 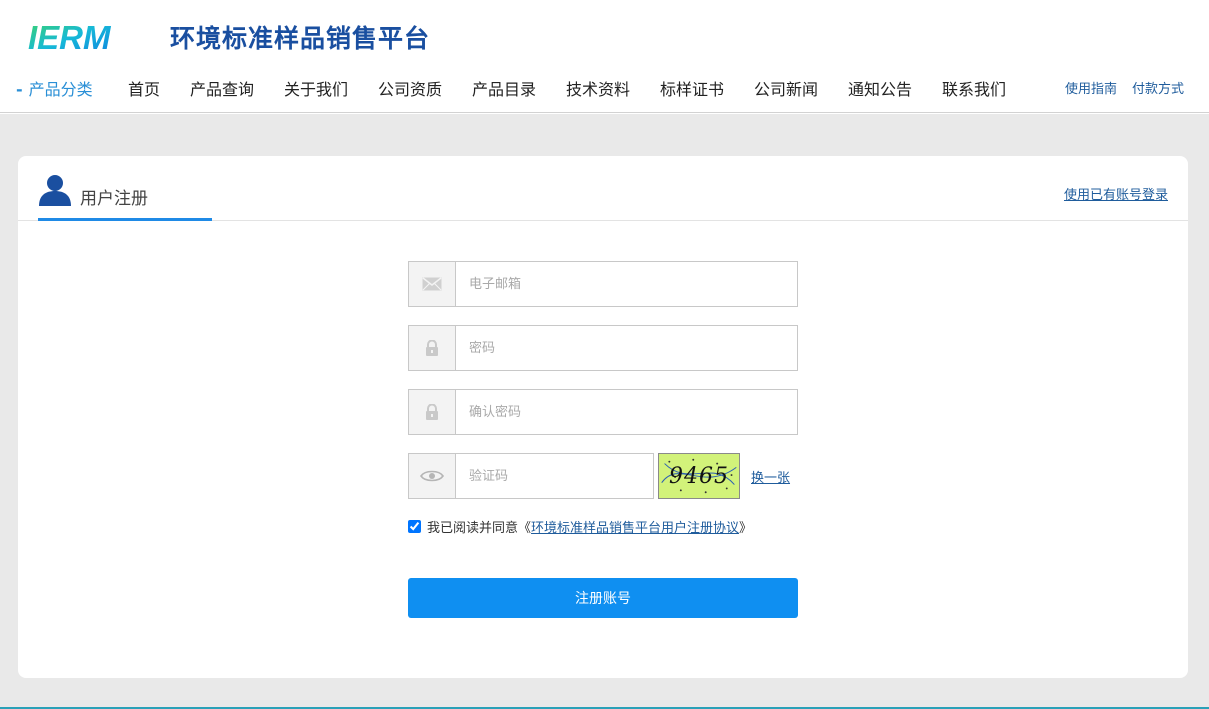 I want to click on captcha-code: 9465, so click(x=699, y=476).